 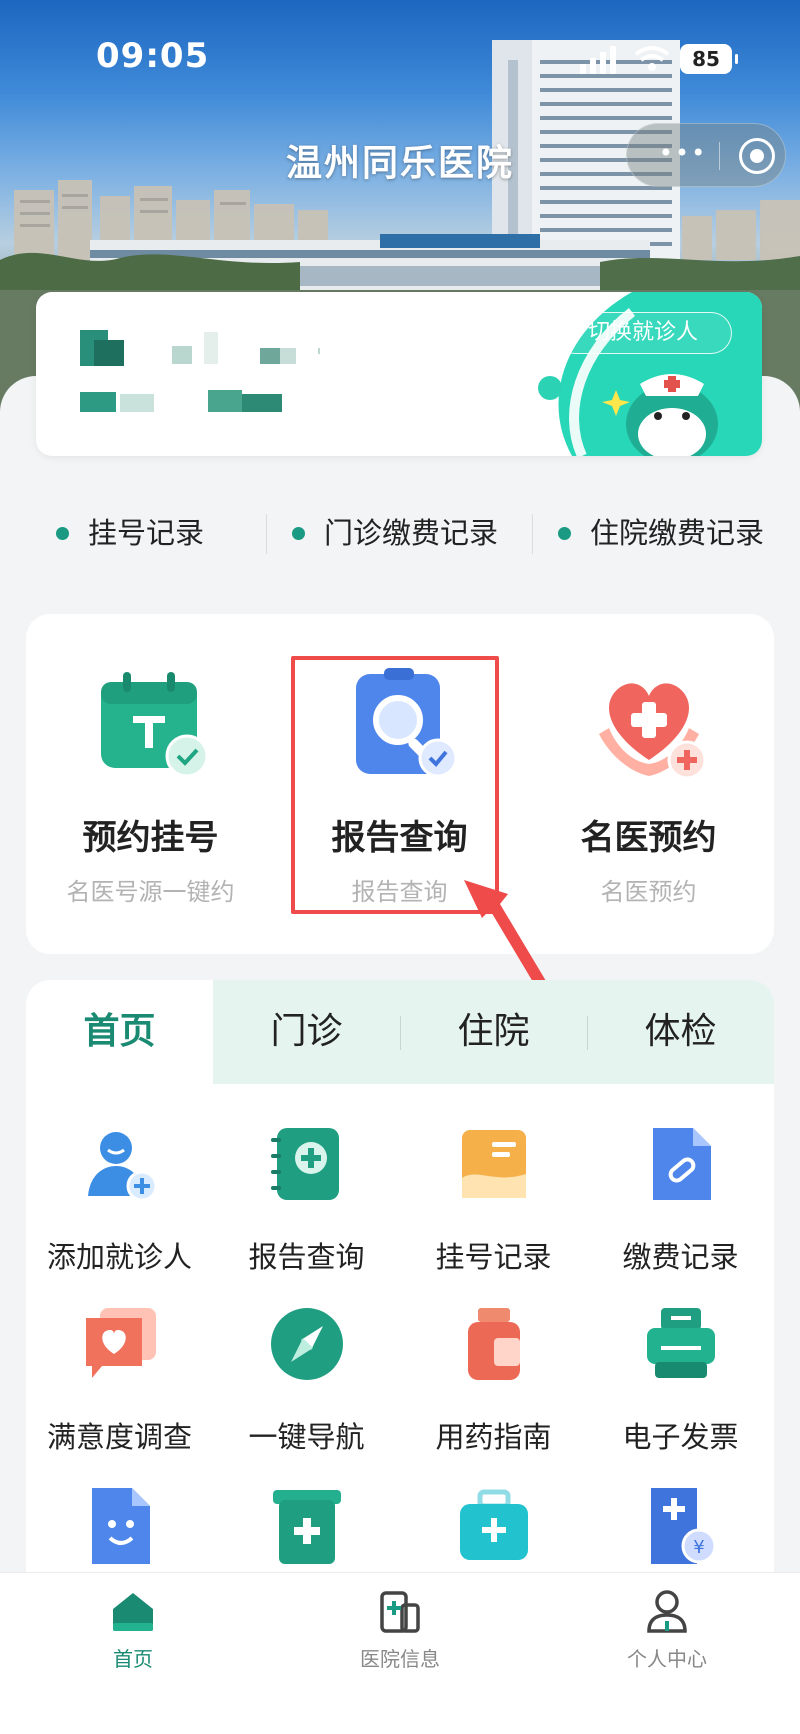 What do you see at coordinates (133, 1612) in the screenshot?
I see `home-icon` at bounding box center [133, 1612].